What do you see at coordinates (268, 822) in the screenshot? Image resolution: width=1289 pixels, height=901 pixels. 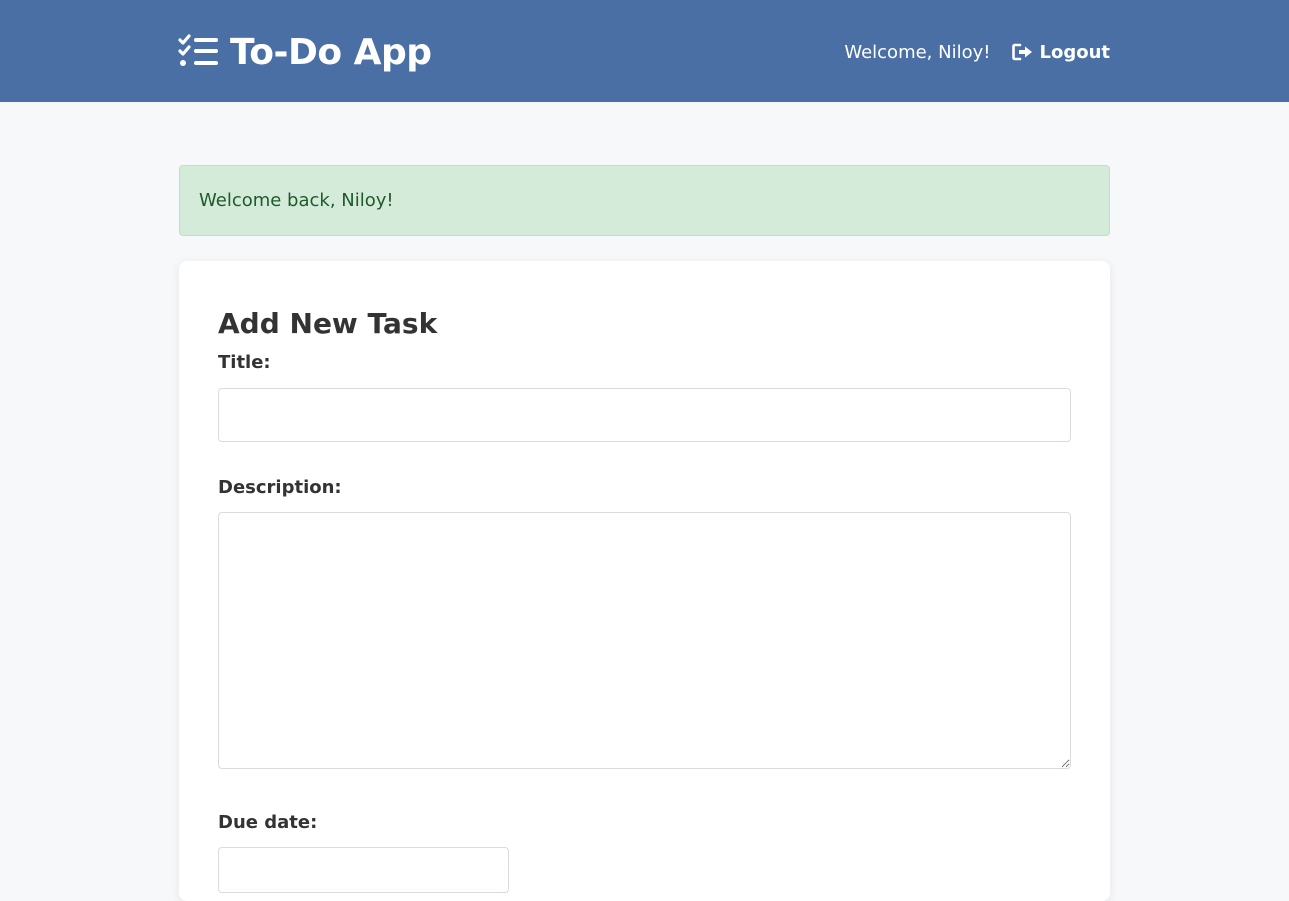 I see `due-date-label: Due date:` at bounding box center [268, 822].